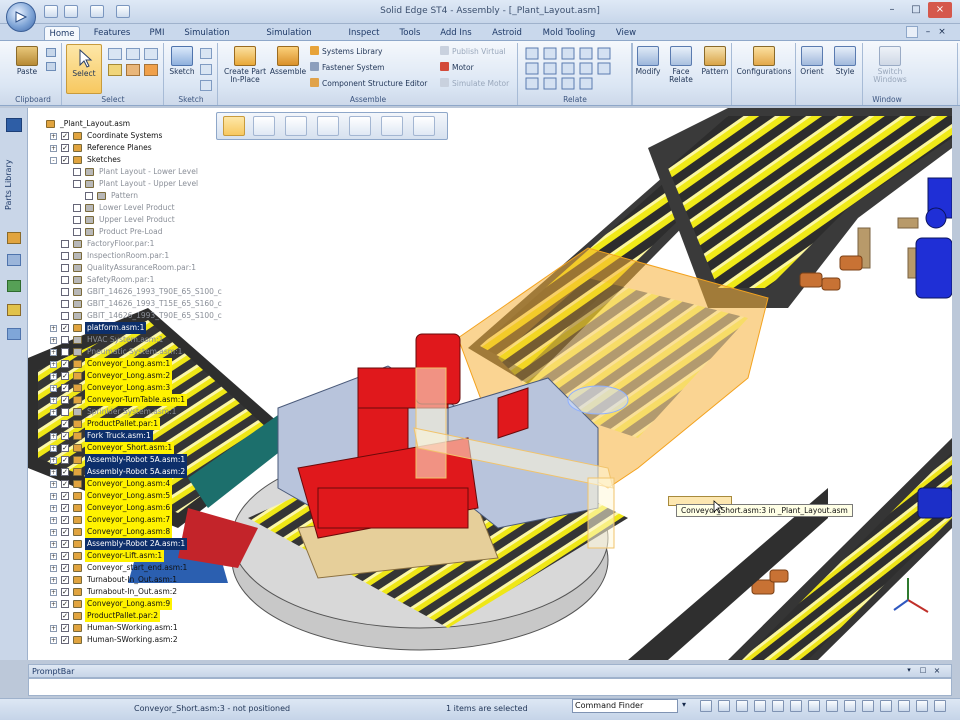 The width and height of the screenshot is (960, 720). What do you see at coordinates (123, 460) in the screenshot?
I see `tree-item: + ✓ Assembly-Robot 5A.asm:1` at bounding box center [123, 460].